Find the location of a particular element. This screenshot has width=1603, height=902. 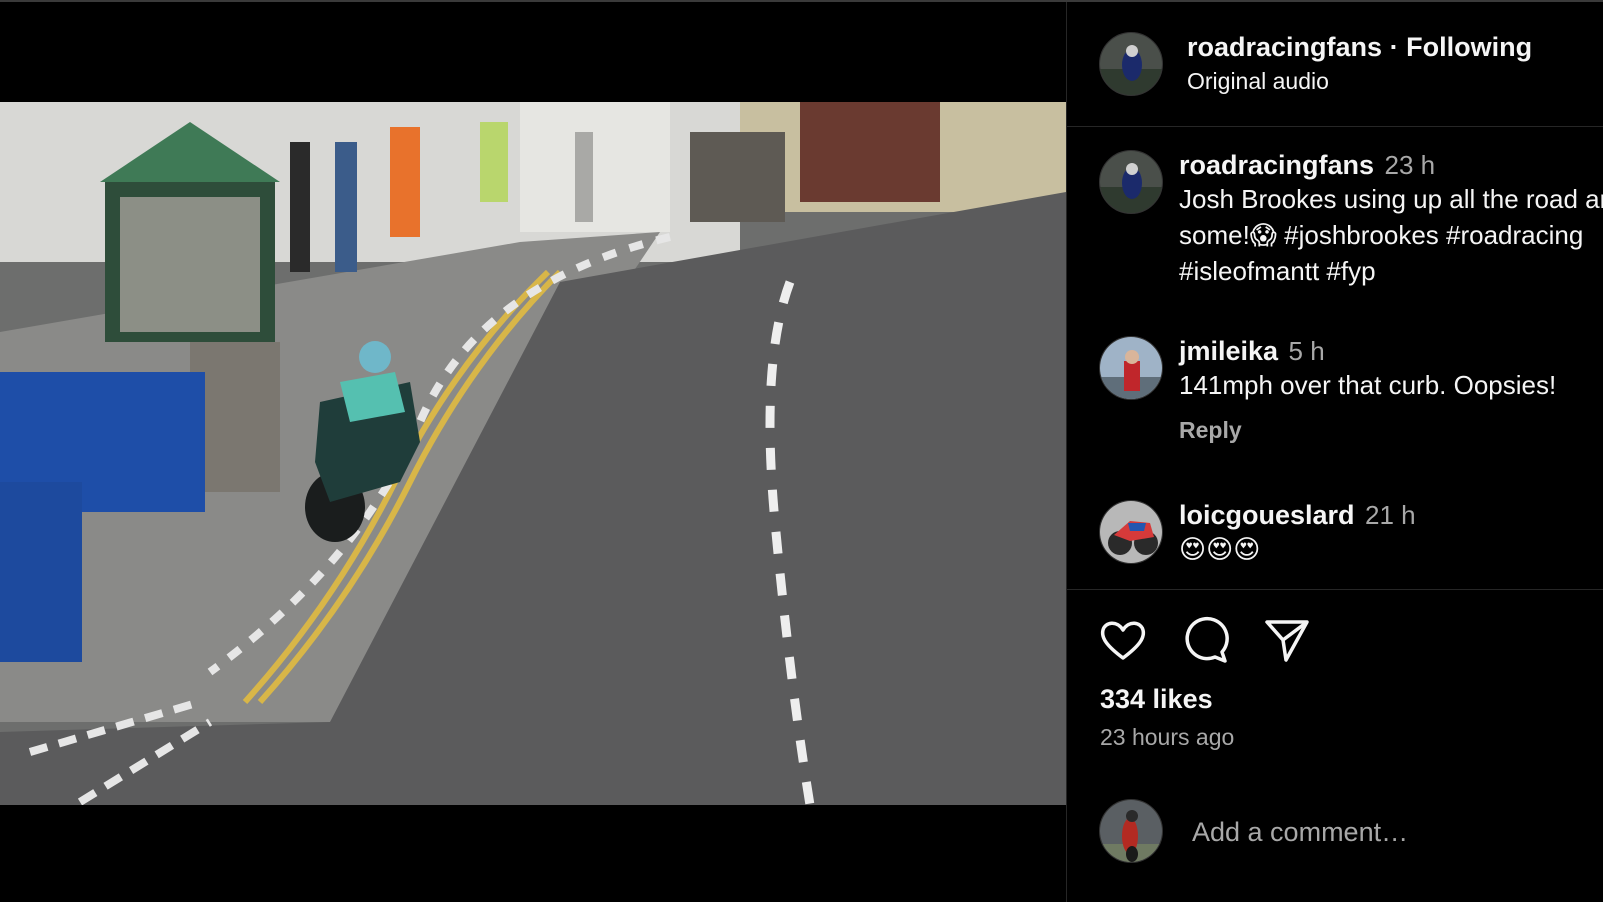

share-button is located at coordinates (1287, 642).